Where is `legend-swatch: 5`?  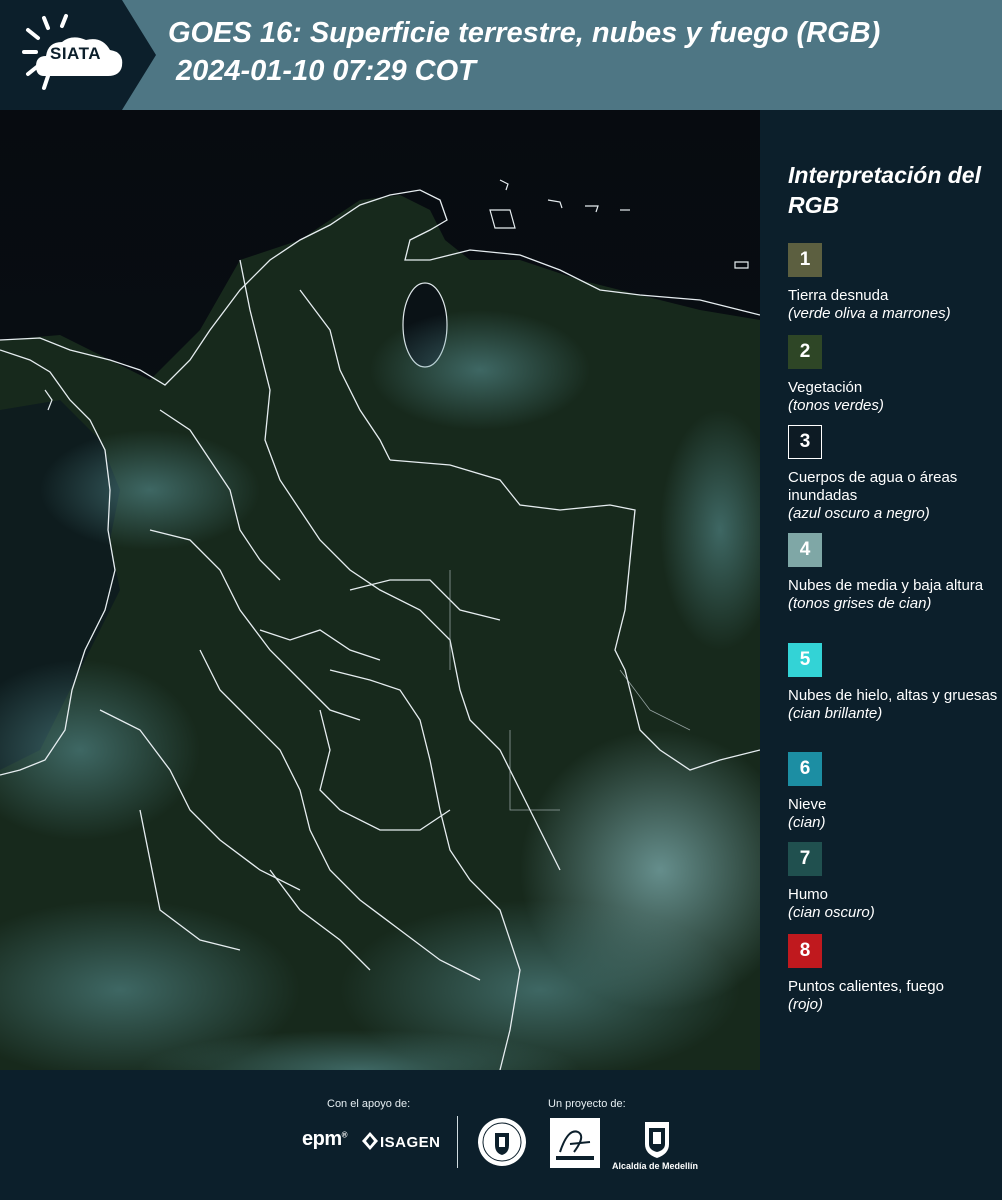 legend-swatch: 5 is located at coordinates (805, 660).